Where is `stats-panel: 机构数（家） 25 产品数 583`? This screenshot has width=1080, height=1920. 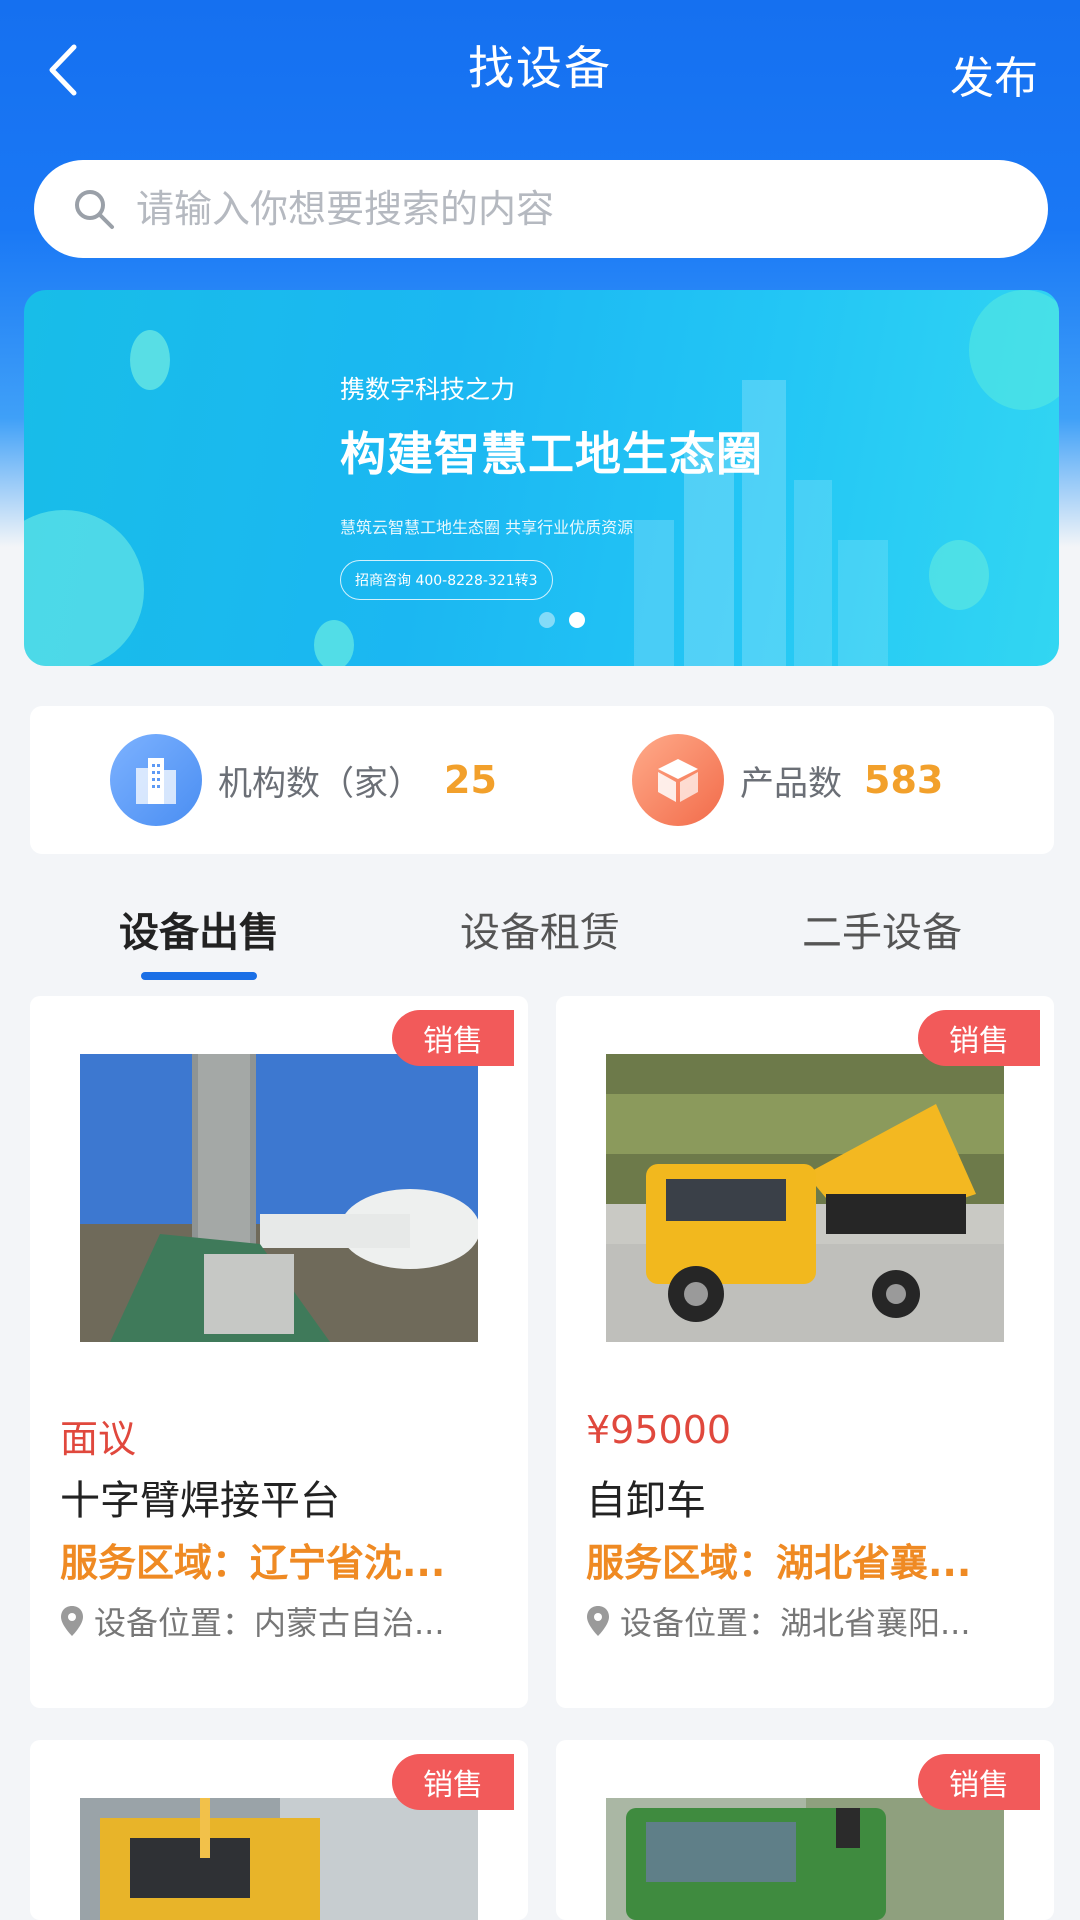
stats-panel: 机构数（家） 25 产品数 583 is located at coordinates (542, 780).